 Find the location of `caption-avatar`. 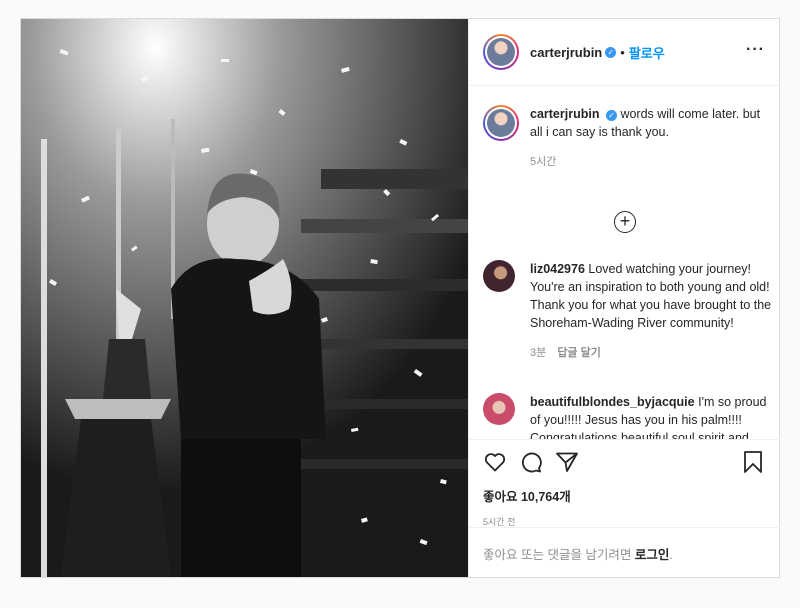

caption-avatar is located at coordinates (501, 123).